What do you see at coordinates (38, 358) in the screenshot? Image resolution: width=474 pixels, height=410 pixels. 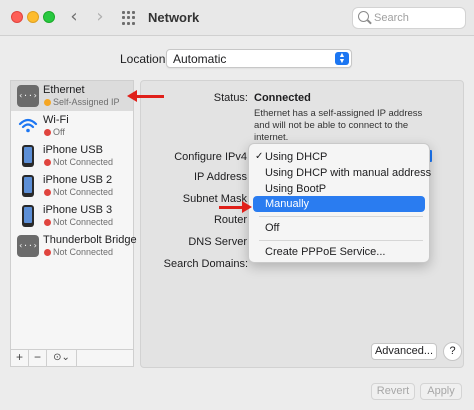 I see `remove-service-button: −` at bounding box center [38, 358].